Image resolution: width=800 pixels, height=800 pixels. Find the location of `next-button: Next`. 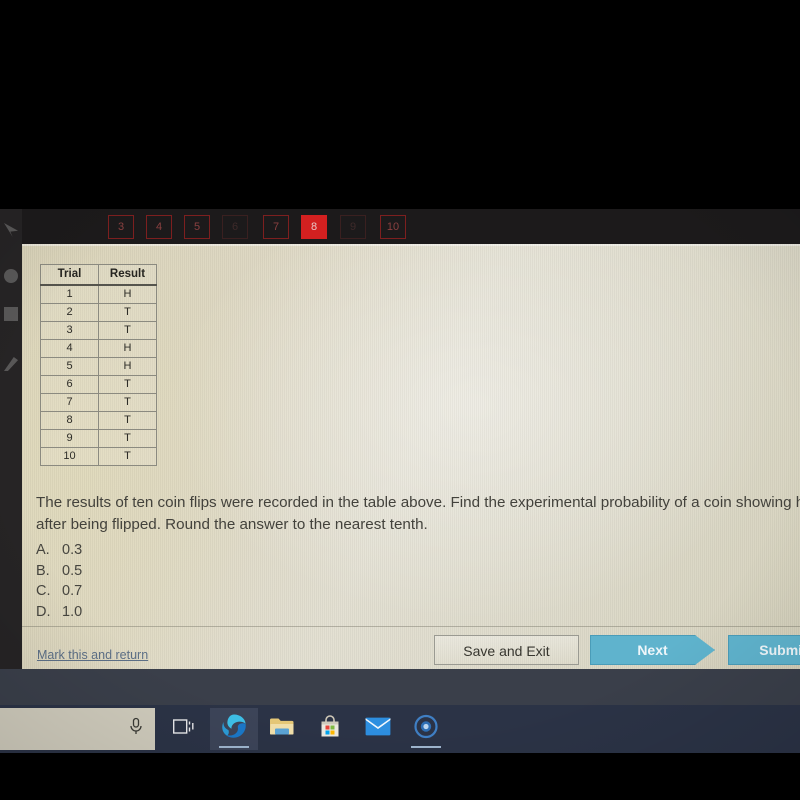

next-button: Next is located at coordinates (652, 650).